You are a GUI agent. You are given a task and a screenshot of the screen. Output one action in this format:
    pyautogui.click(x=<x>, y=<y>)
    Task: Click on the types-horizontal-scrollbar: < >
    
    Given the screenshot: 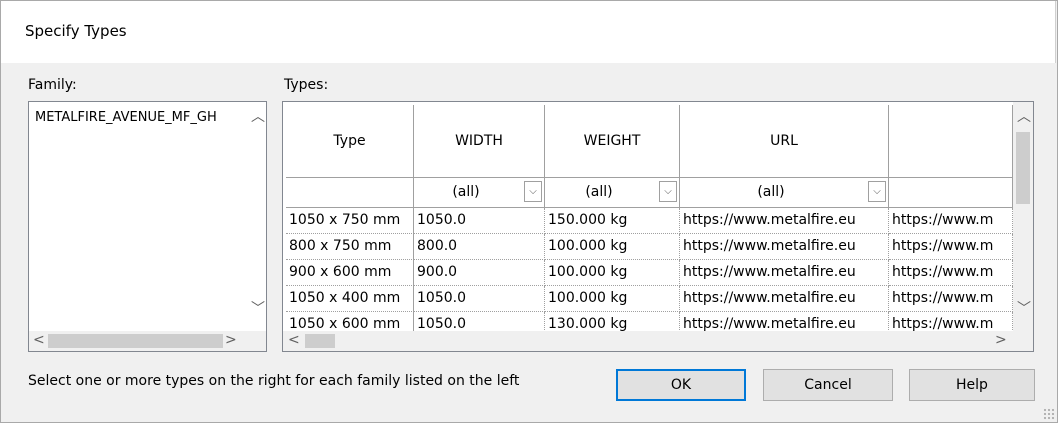 What is the action you would take?
    pyautogui.click(x=658, y=341)
    